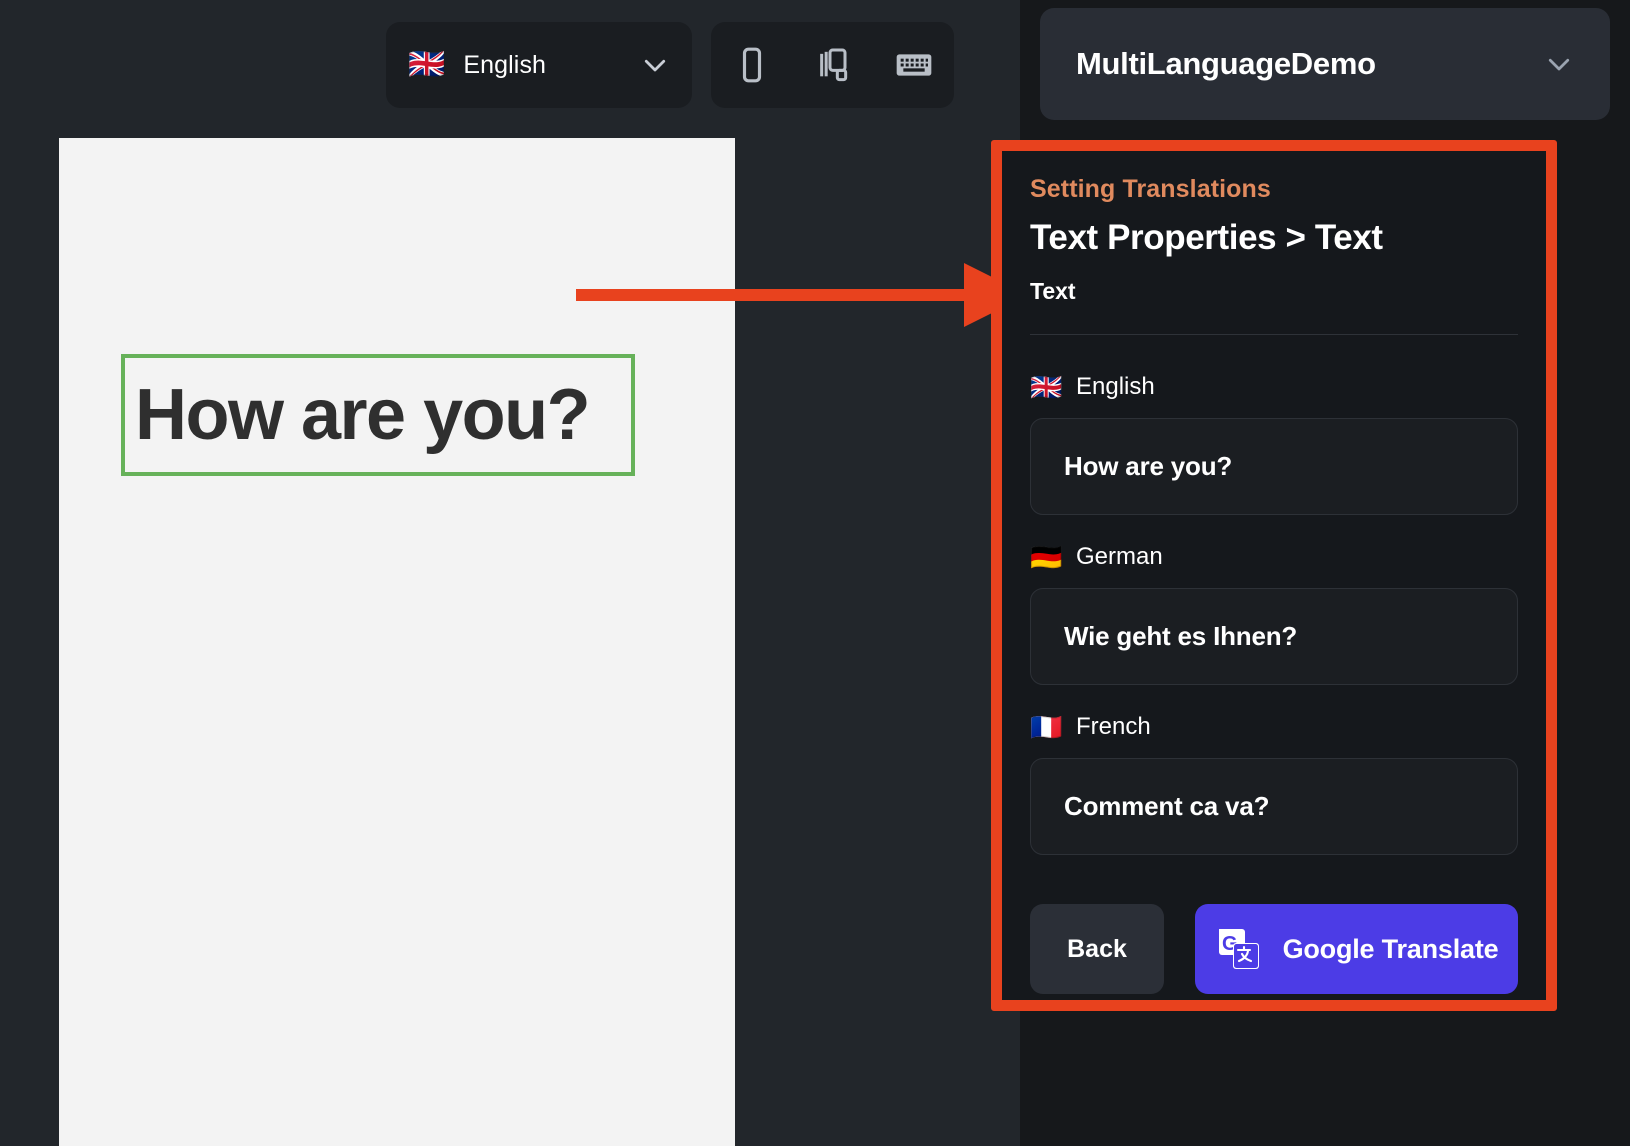 Image resolution: width=1630 pixels, height=1146 pixels. What do you see at coordinates (1226, 63) in the screenshot?
I see `project-name: MultiLanguageDemo` at bounding box center [1226, 63].